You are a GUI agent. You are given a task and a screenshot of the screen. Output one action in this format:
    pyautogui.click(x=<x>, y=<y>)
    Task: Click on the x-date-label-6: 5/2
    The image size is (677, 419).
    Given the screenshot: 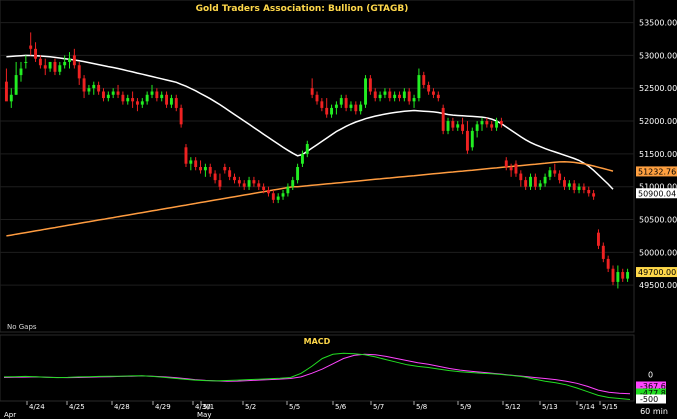 What is the action you would take?
    pyautogui.click(x=250, y=407)
    